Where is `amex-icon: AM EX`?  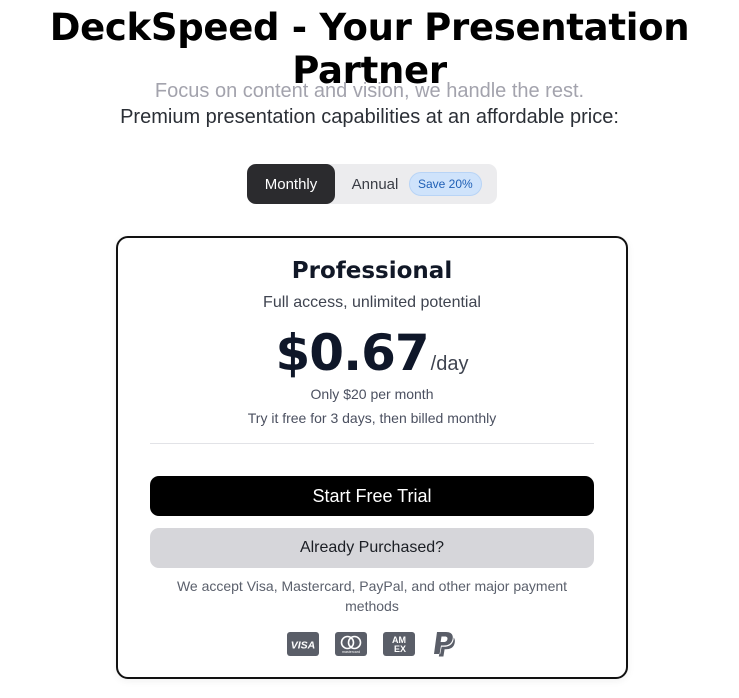
amex-icon: AM EX is located at coordinates (399, 644).